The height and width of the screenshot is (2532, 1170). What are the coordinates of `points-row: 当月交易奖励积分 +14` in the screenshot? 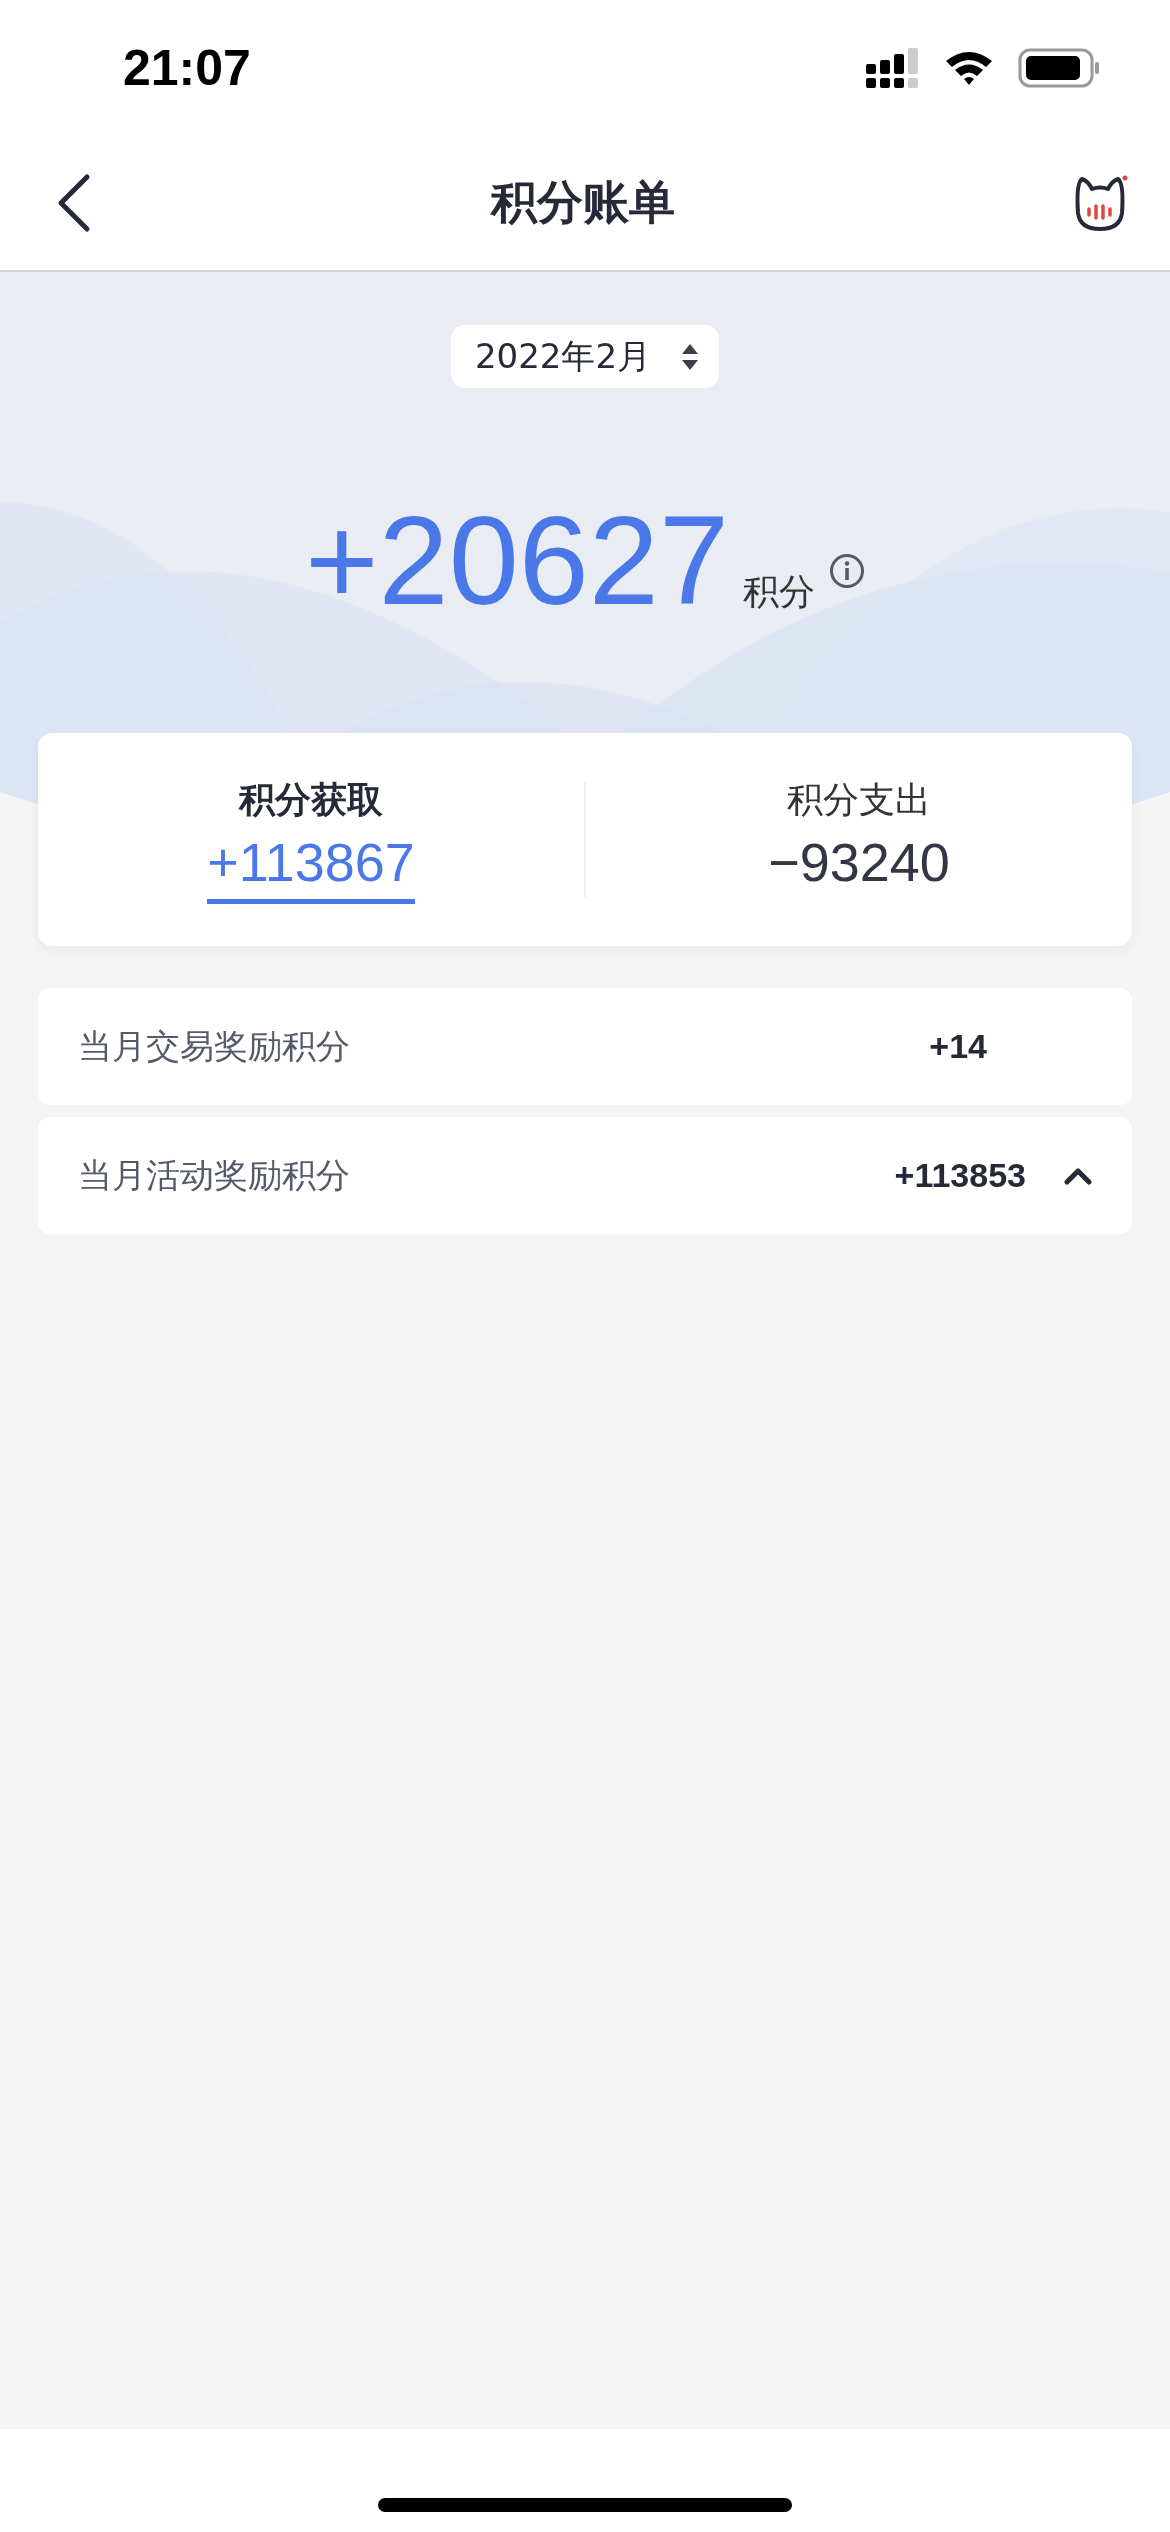 It's located at (585, 1046).